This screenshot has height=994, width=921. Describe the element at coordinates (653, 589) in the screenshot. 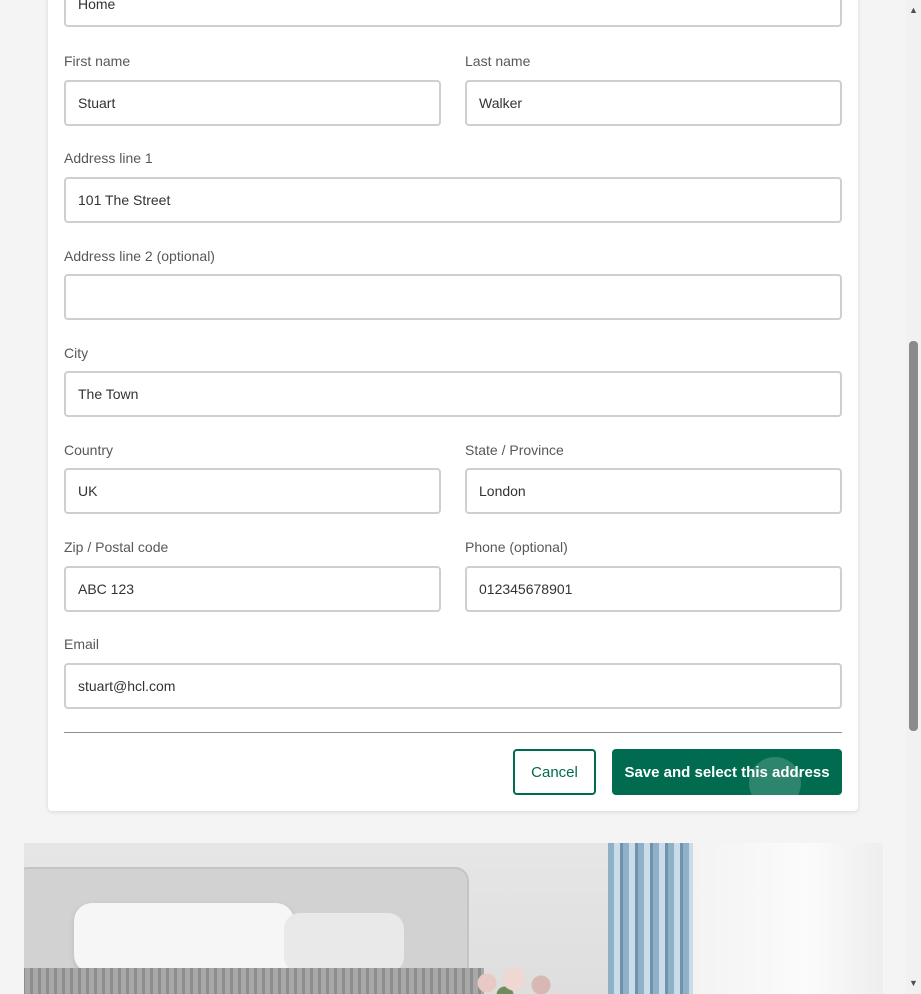

I see `phone-input: 012345678901` at that location.